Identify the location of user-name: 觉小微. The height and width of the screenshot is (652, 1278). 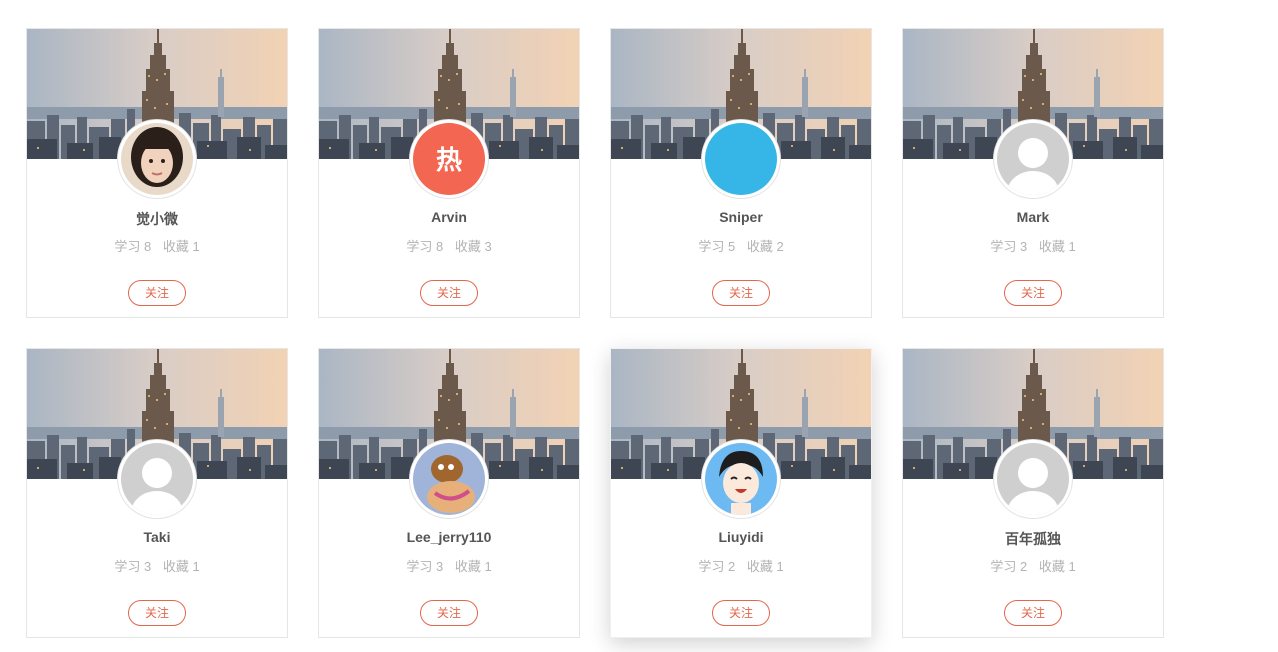
(157, 219).